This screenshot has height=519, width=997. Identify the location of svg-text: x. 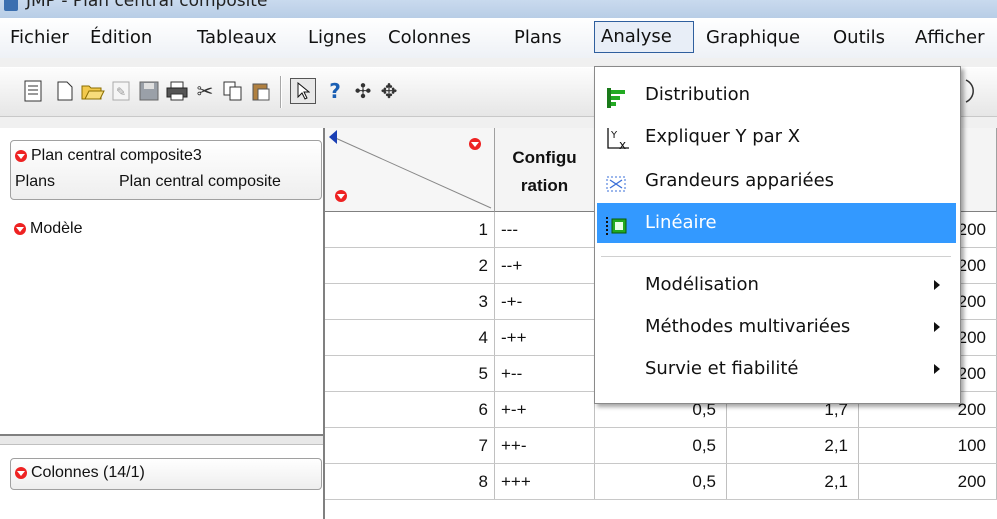
(622, 144).